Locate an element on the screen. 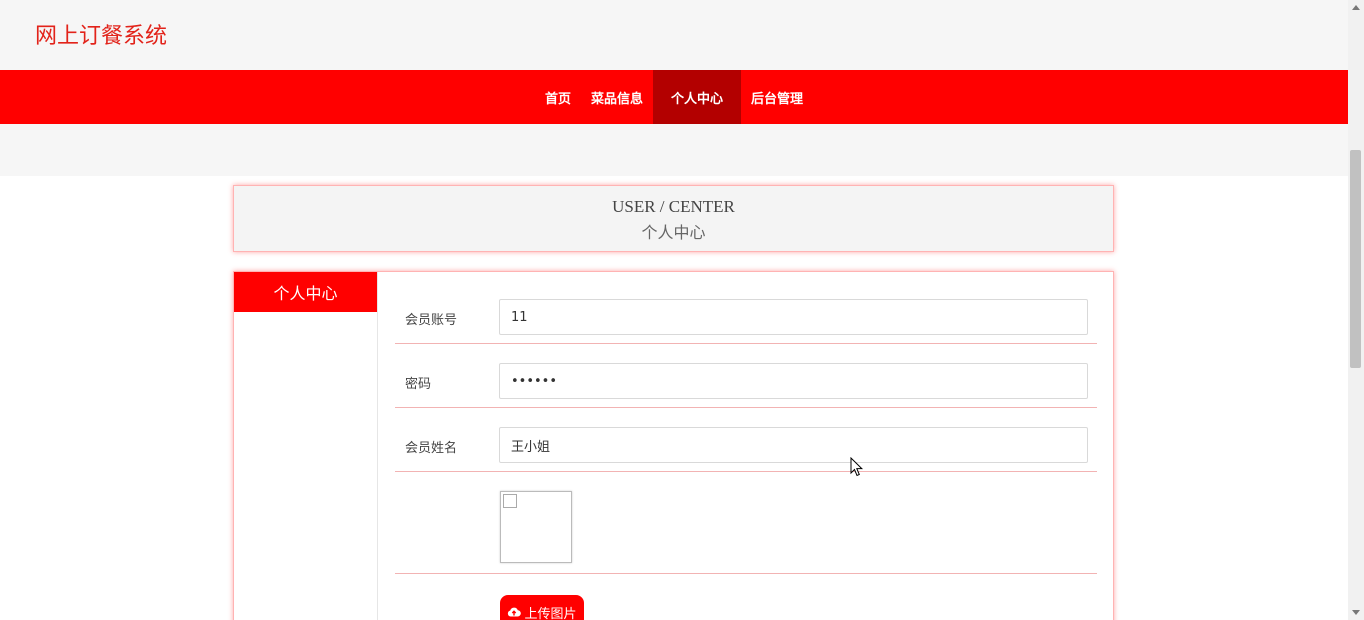  sidebar-title: 个人中心 is located at coordinates (305, 292).